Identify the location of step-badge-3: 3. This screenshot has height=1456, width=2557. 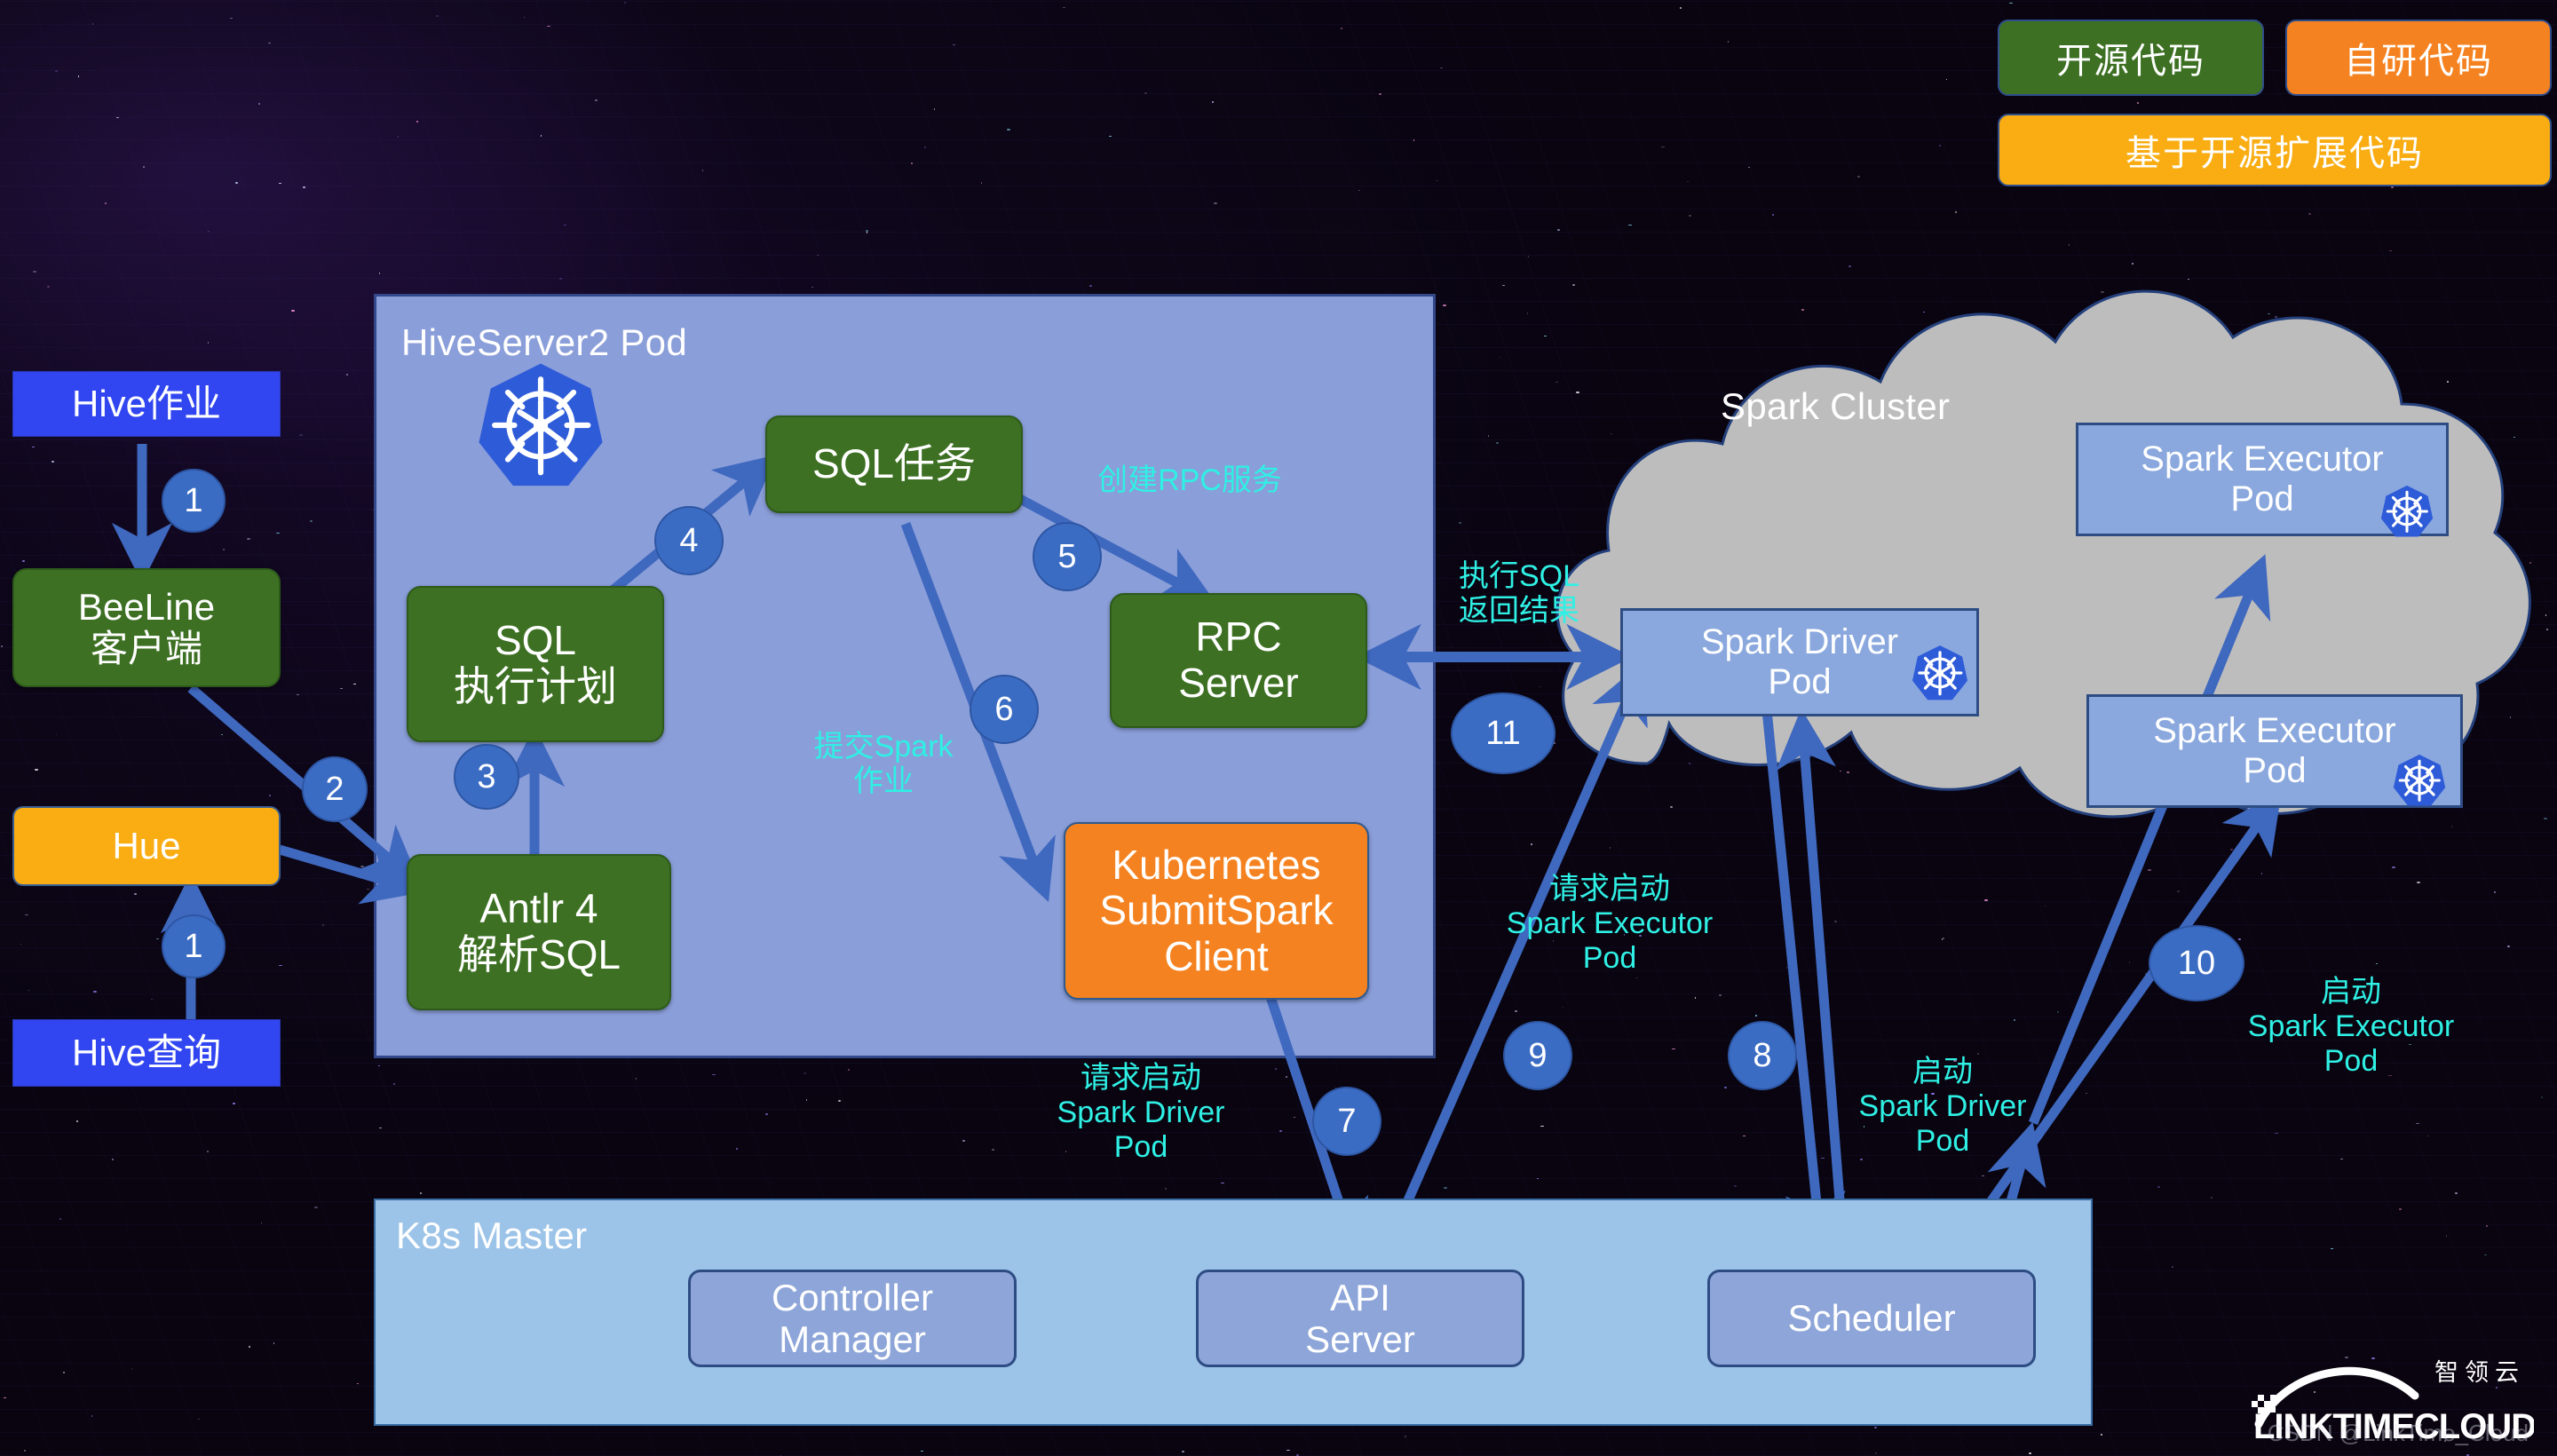
(486, 777).